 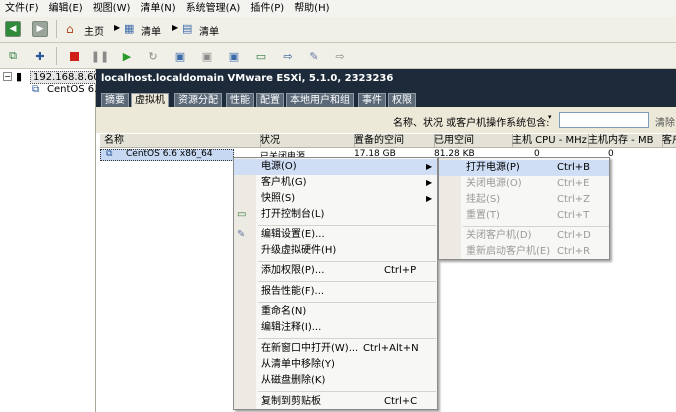 I want to click on forward-button: ▶, so click(x=40, y=29).